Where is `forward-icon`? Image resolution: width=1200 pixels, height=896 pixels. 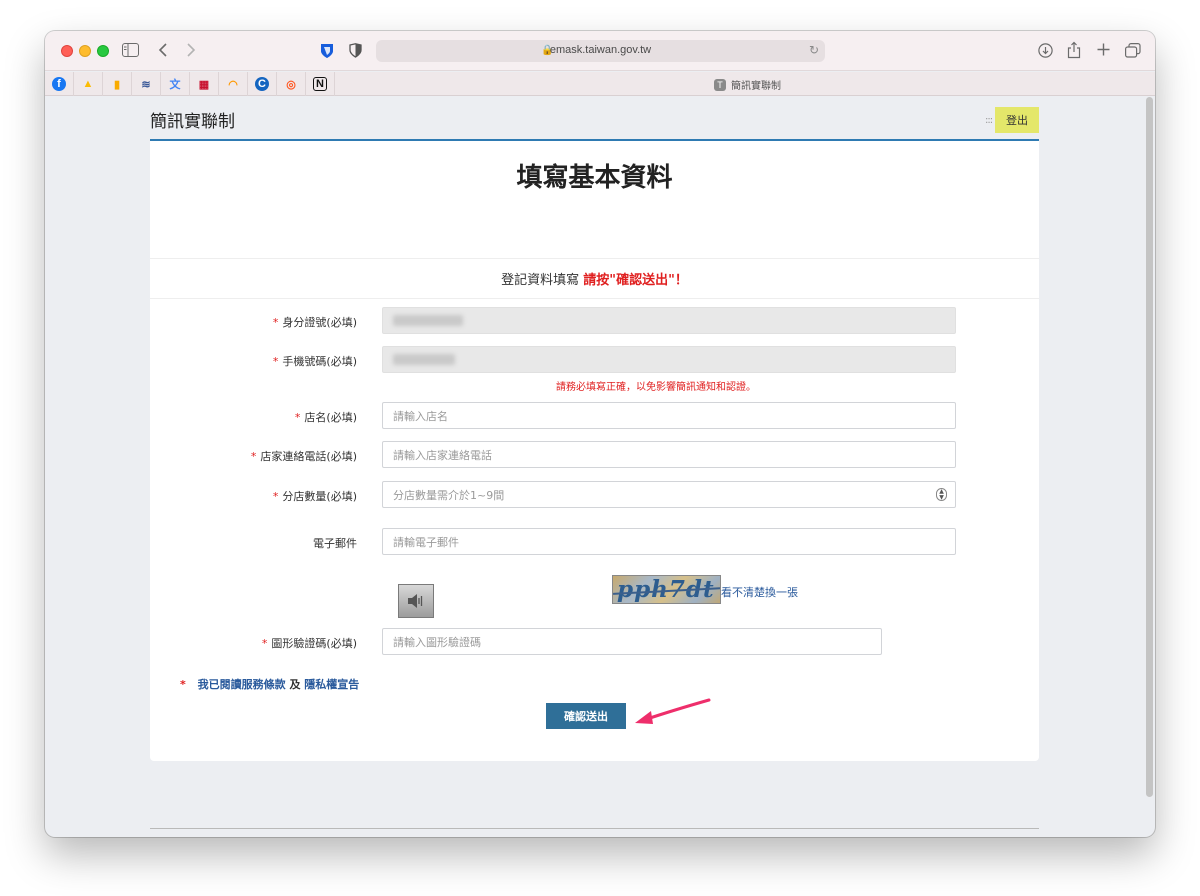
forward-icon is located at coordinates (191, 51).